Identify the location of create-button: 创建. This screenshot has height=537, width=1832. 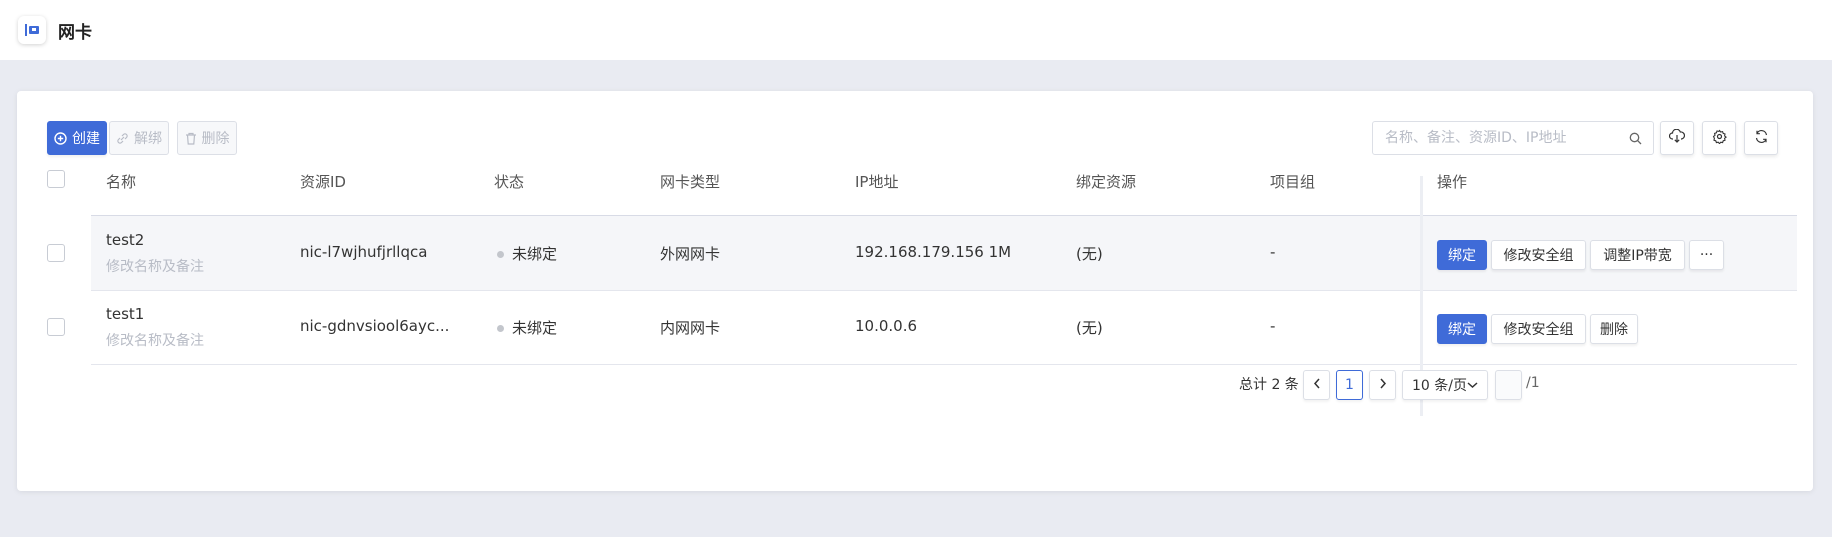
(77, 138).